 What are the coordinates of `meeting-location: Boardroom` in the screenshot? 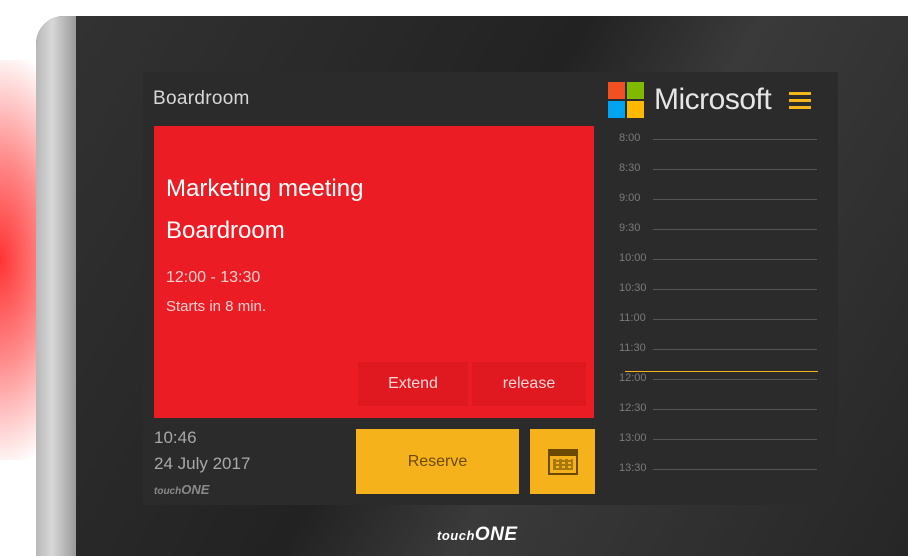 It's located at (225, 230).